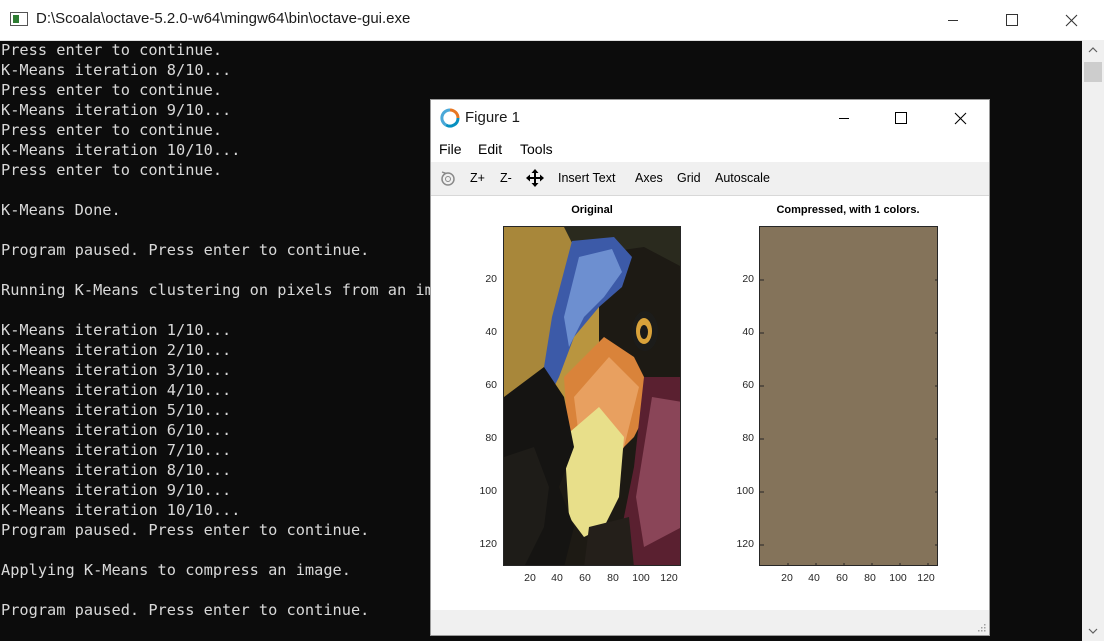  I want to click on zoom-out-button: Z-, so click(506, 178).